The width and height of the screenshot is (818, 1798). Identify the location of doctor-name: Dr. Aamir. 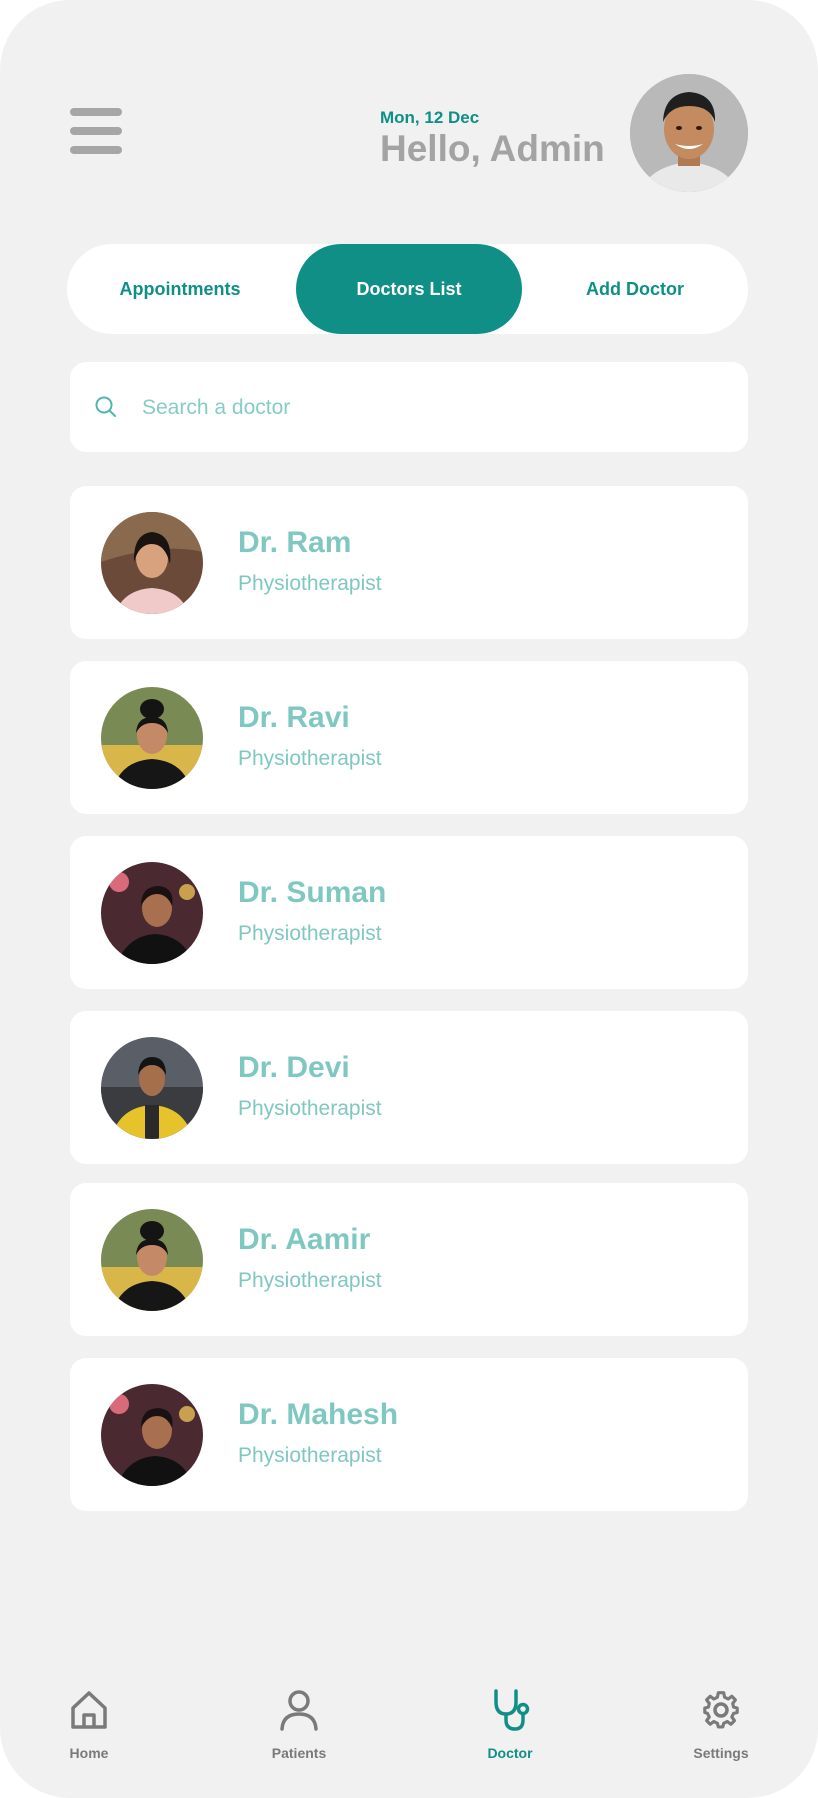
(304, 1239).